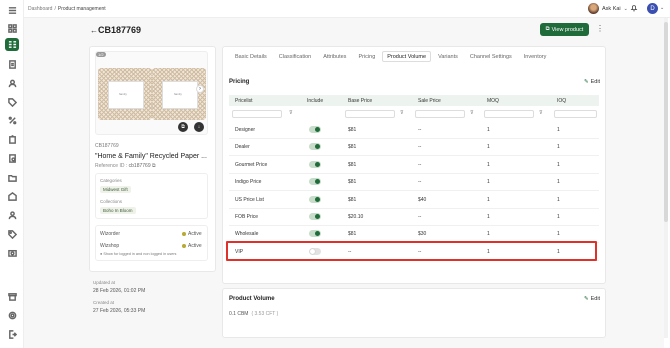  Describe the element at coordinates (12, 296) in the screenshot. I see `store-icon` at that location.